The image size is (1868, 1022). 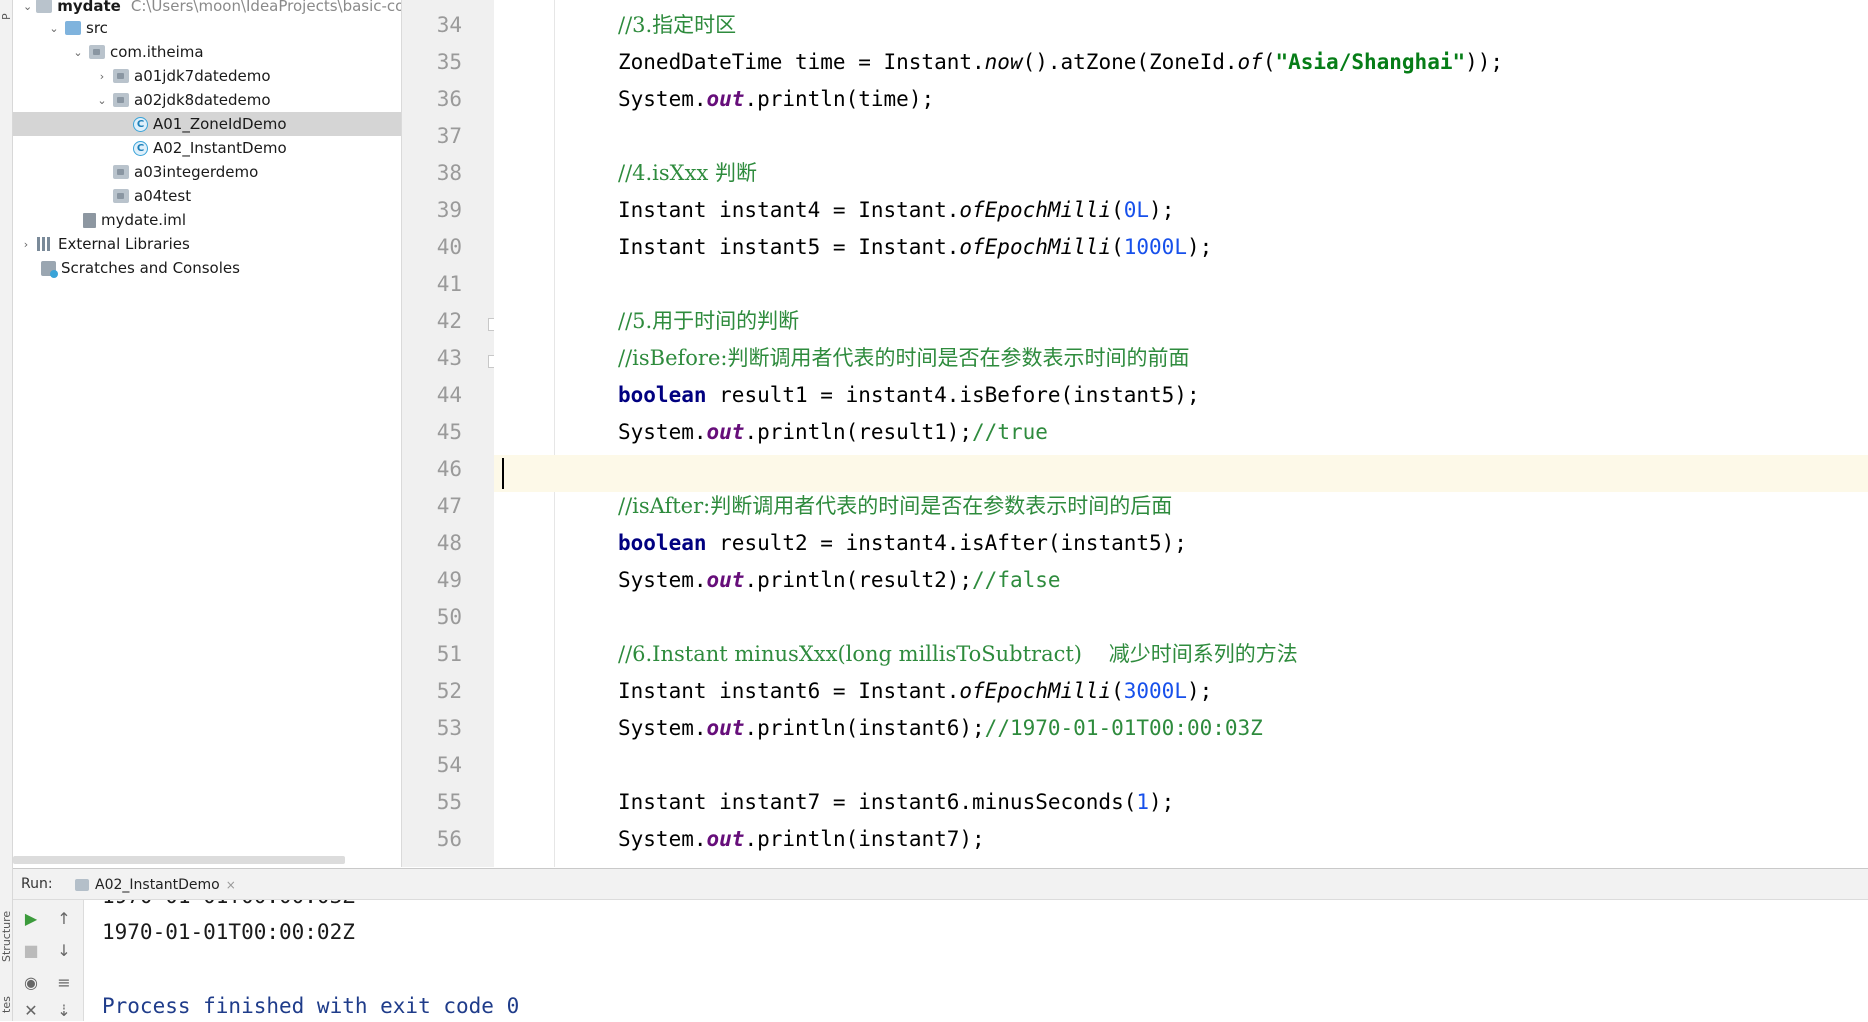 What do you see at coordinates (37, 884) in the screenshot?
I see `run-label: Run:` at bounding box center [37, 884].